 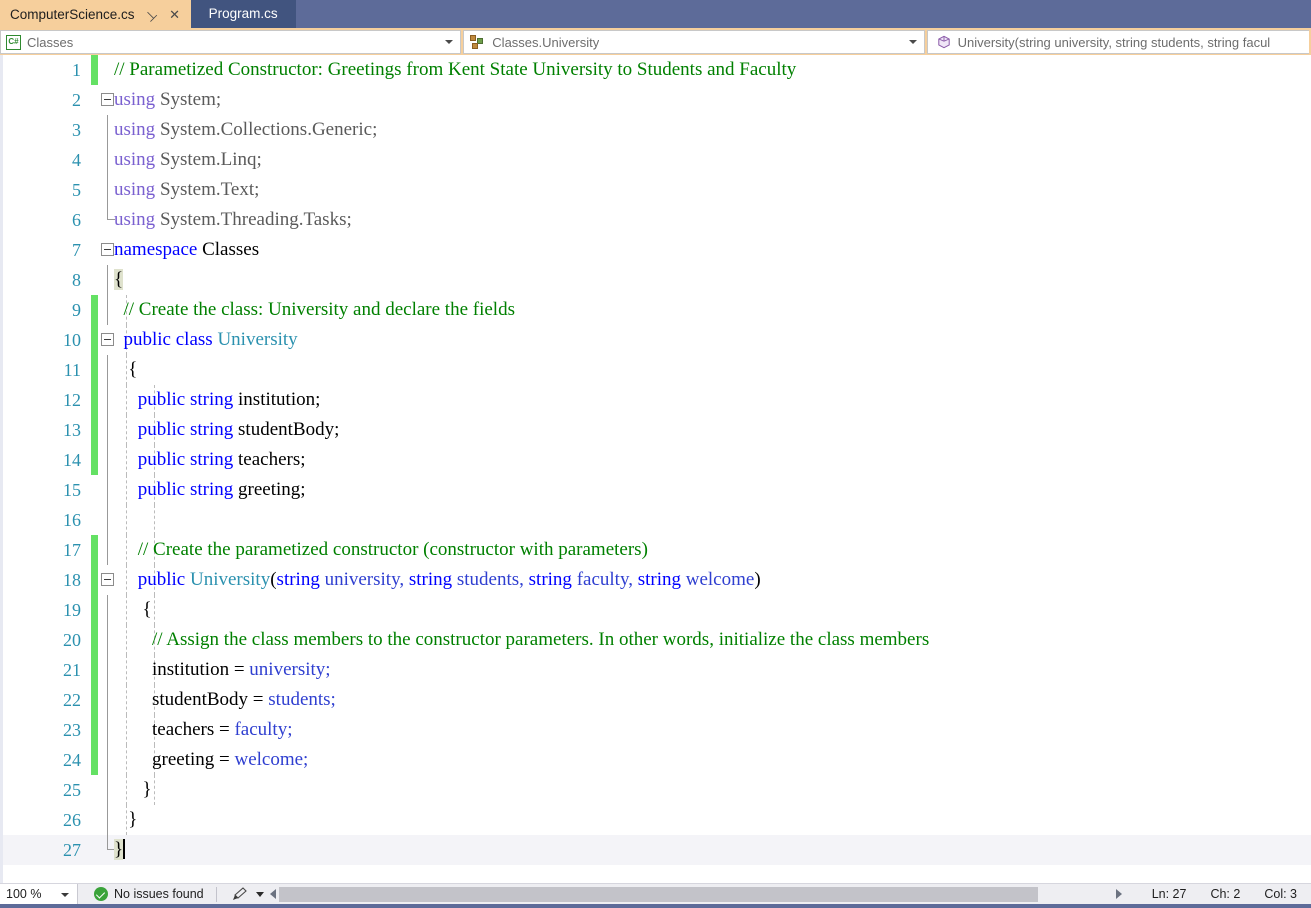 What do you see at coordinates (712, 730) in the screenshot?
I see `code-text: teachers = faculty;` at bounding box center [712, 730].